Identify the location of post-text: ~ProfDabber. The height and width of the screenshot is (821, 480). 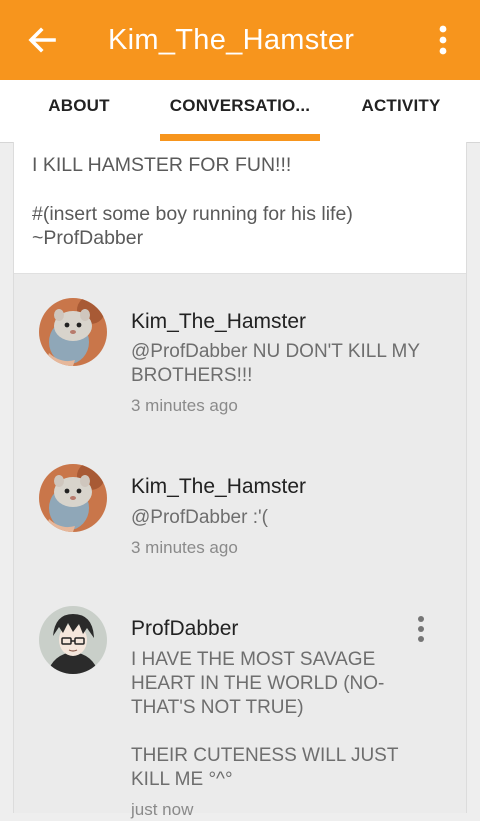
(88, 238).